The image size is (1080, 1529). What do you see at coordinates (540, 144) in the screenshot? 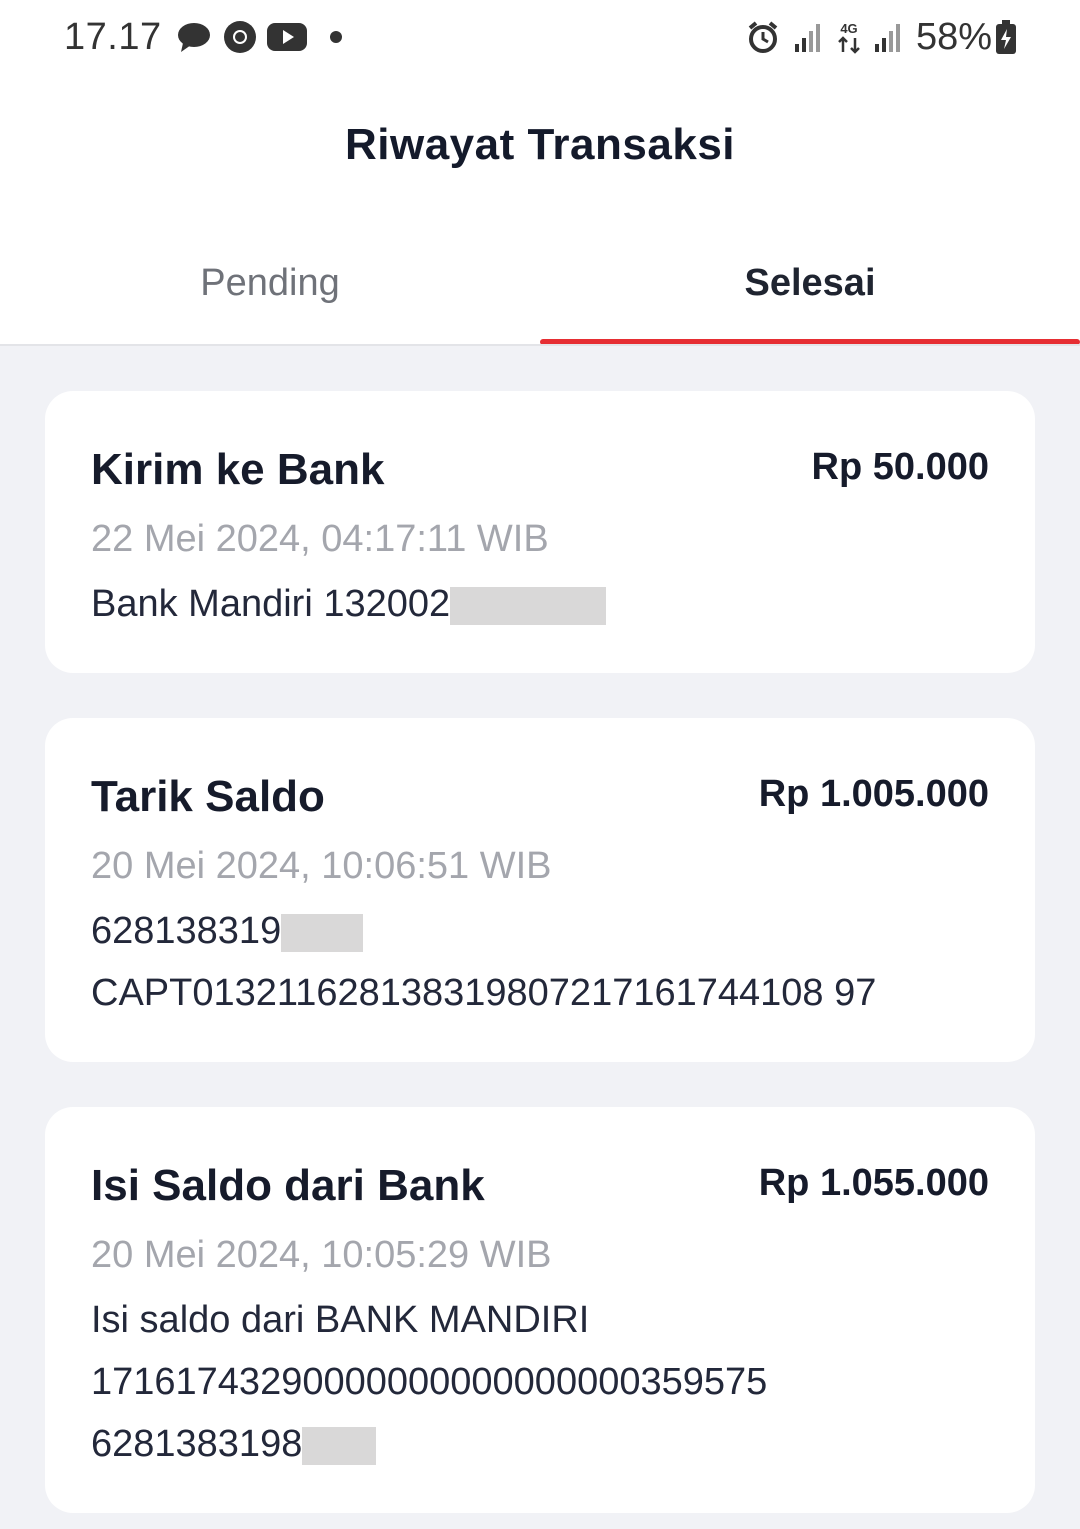
I see `page-title: Riwayat Transaksi` at bounding box center [540, 144].